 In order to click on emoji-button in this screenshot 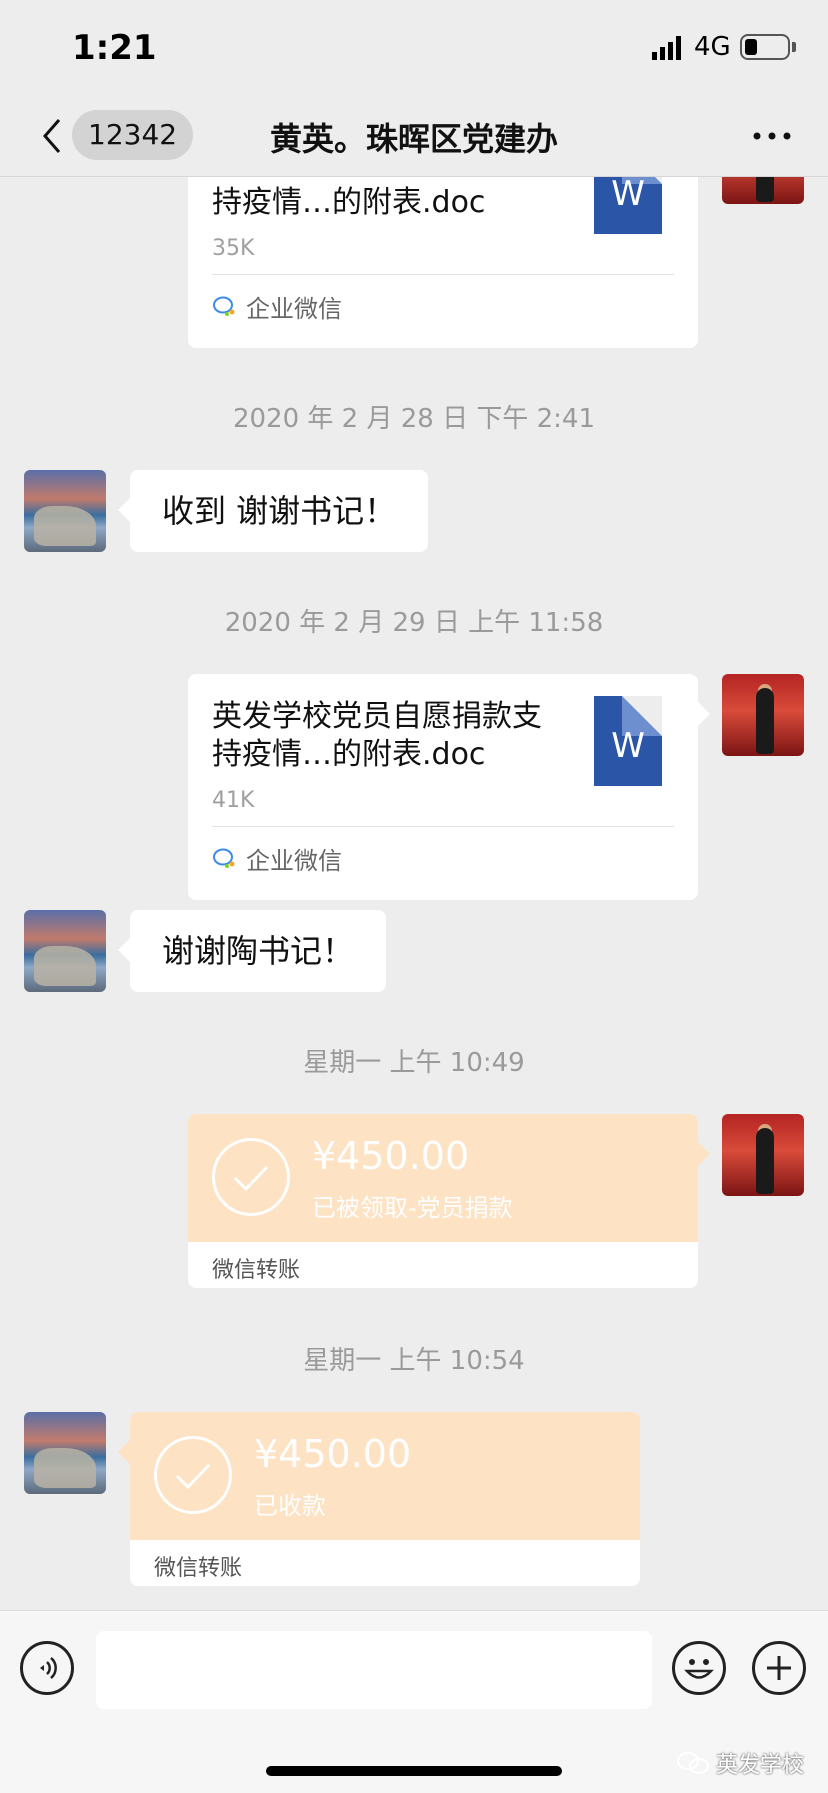, I will do `click(699, 1668)`.